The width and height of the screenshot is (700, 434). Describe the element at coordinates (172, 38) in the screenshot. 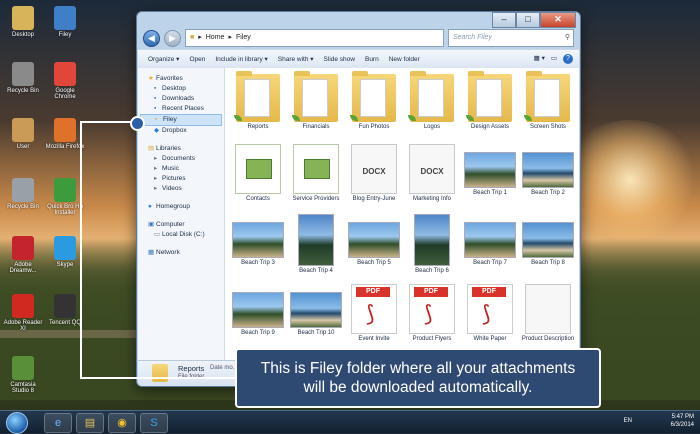

I see `forward-button: ▶` at that location.